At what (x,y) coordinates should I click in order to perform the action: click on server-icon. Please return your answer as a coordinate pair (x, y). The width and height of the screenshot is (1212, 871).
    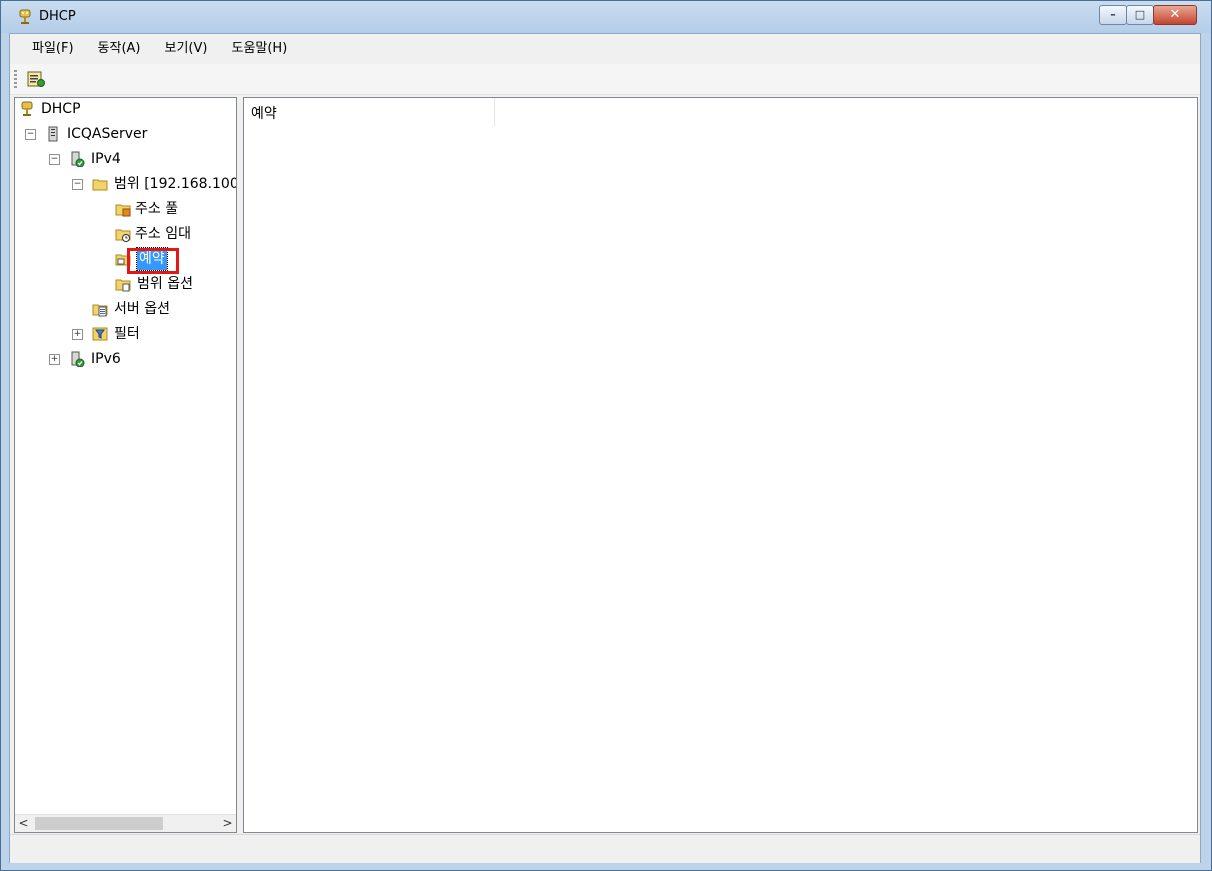
    Looking at the image, I should click on (53, 134).